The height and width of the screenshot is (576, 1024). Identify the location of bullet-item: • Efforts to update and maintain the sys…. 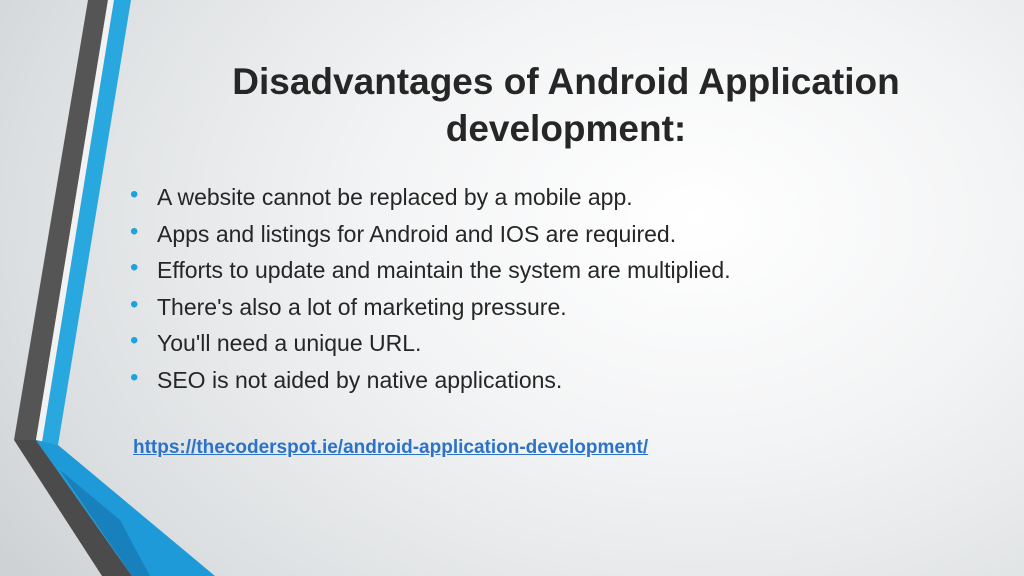
(560, 270).